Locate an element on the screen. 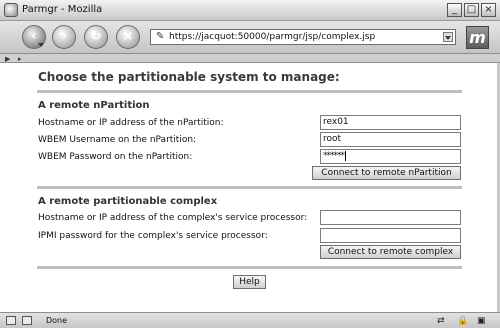 Image resolution: width=500 pixels, height=328 pixels. sidebar-toggle-icon: ▶ is located at coordinates (7, 59).